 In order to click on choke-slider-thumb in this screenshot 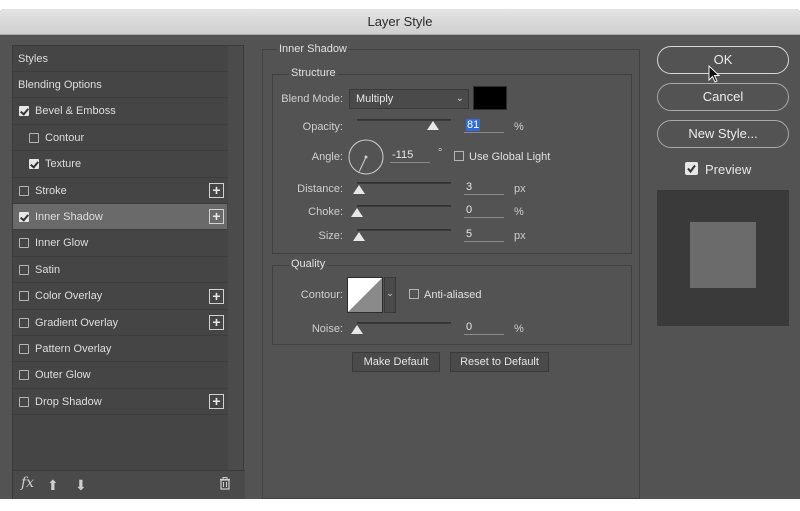, I will do `click(357, 212)`.